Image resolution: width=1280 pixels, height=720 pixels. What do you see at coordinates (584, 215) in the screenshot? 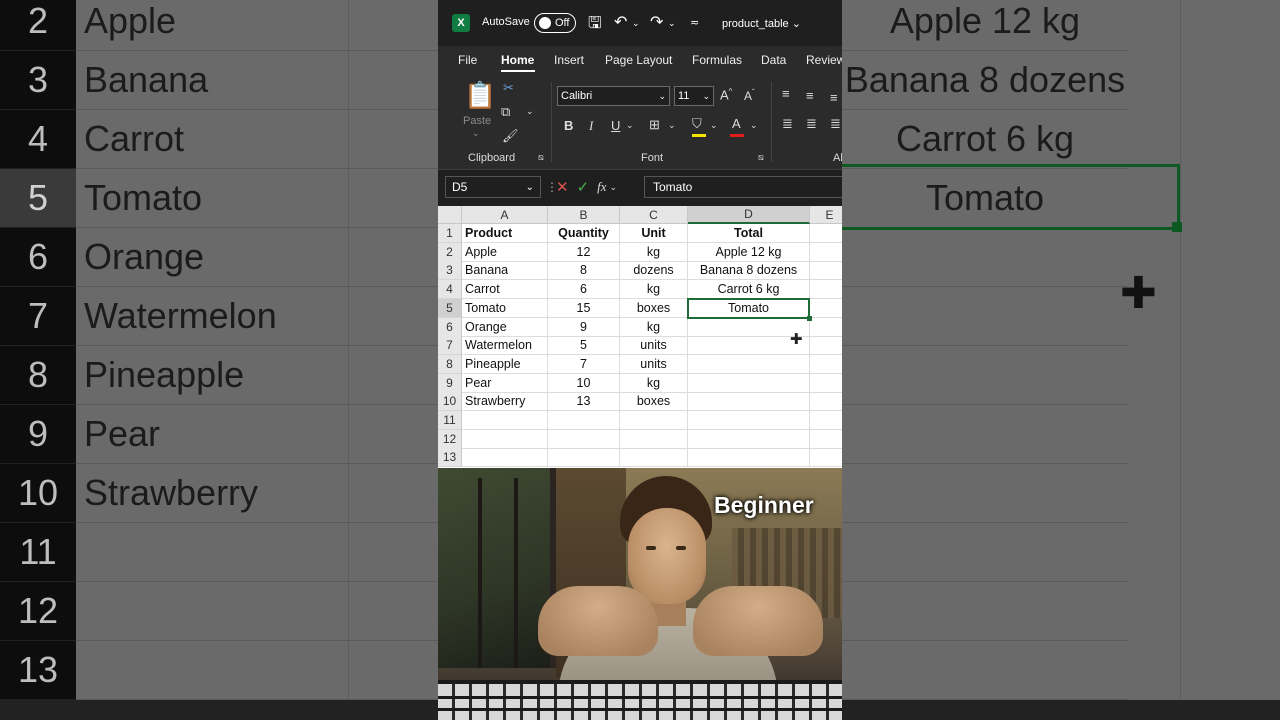
I see `column-header-b: B` at bounding box center [584, 215].